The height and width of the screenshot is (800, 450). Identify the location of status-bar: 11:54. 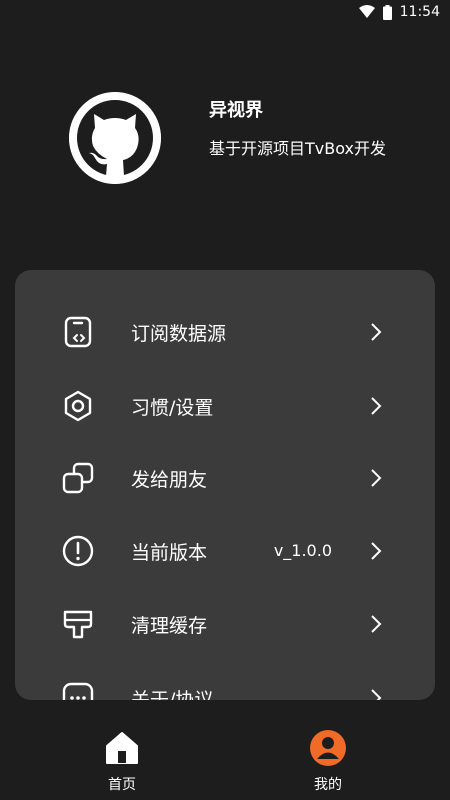
(225, 12).